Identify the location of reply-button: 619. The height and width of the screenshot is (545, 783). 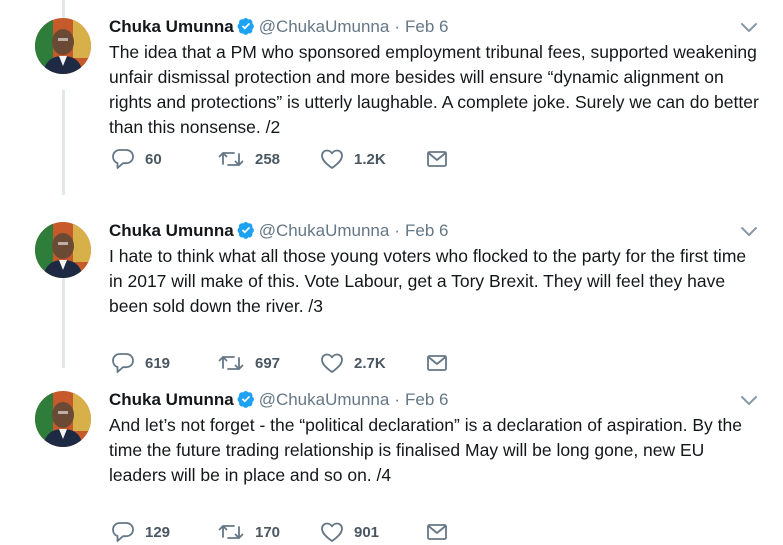
(140, 363).